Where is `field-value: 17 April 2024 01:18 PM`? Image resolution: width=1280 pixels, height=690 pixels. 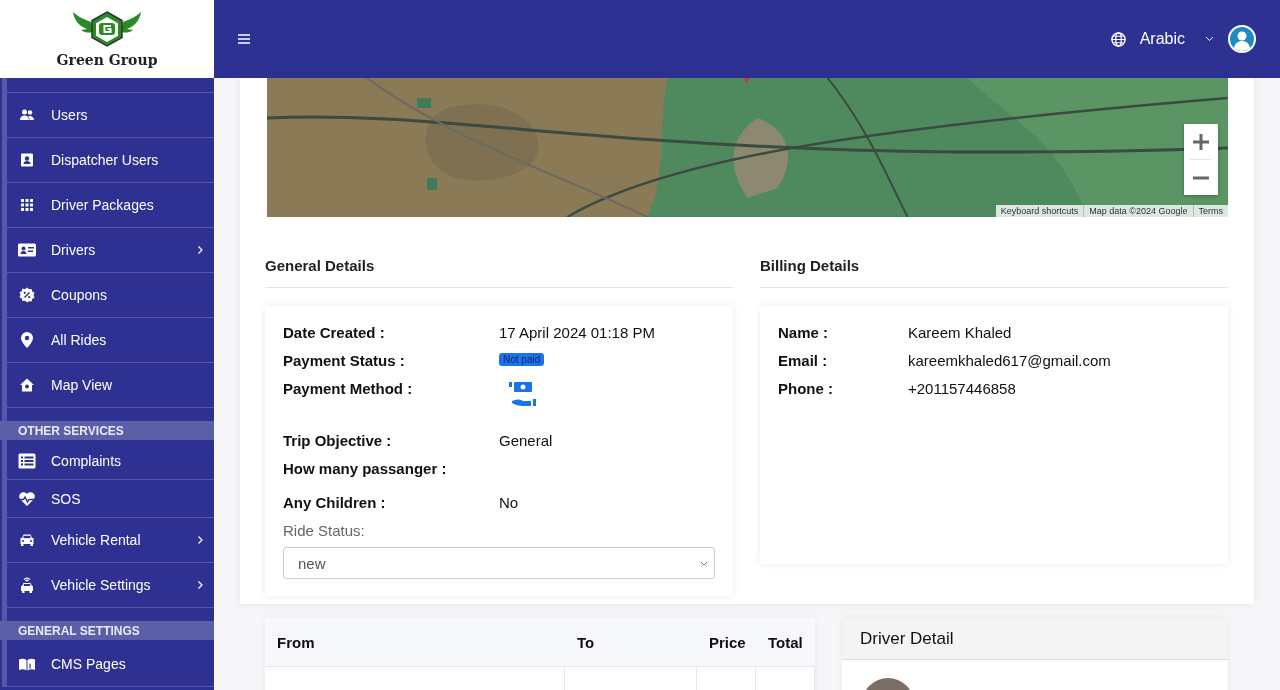
field-value: 17 April 2024 01:18 PM is located at coordinates (577, 332).